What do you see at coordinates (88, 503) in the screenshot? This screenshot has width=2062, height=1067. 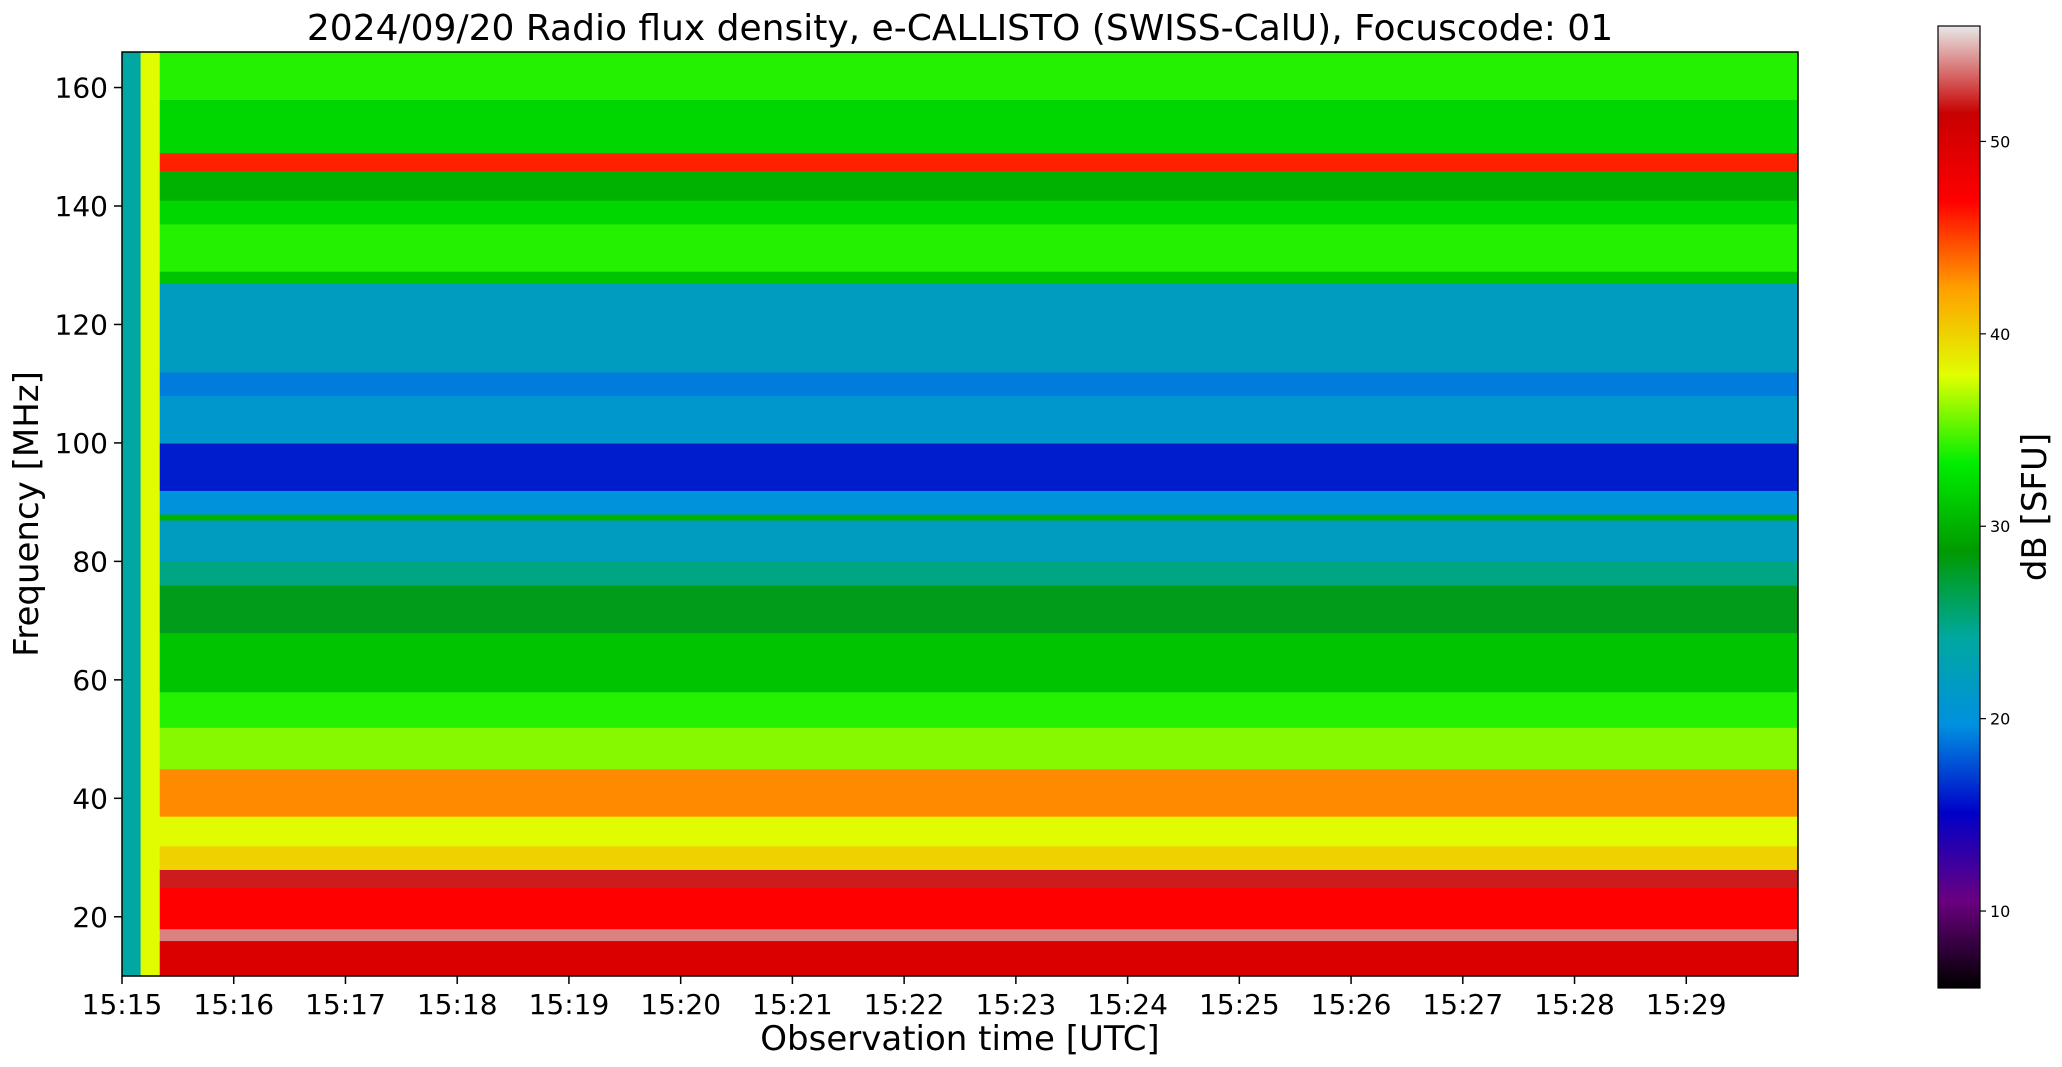 I see `y-axis: 20 40 60 80 100 120 140 160` at bounding box center [88, 503].